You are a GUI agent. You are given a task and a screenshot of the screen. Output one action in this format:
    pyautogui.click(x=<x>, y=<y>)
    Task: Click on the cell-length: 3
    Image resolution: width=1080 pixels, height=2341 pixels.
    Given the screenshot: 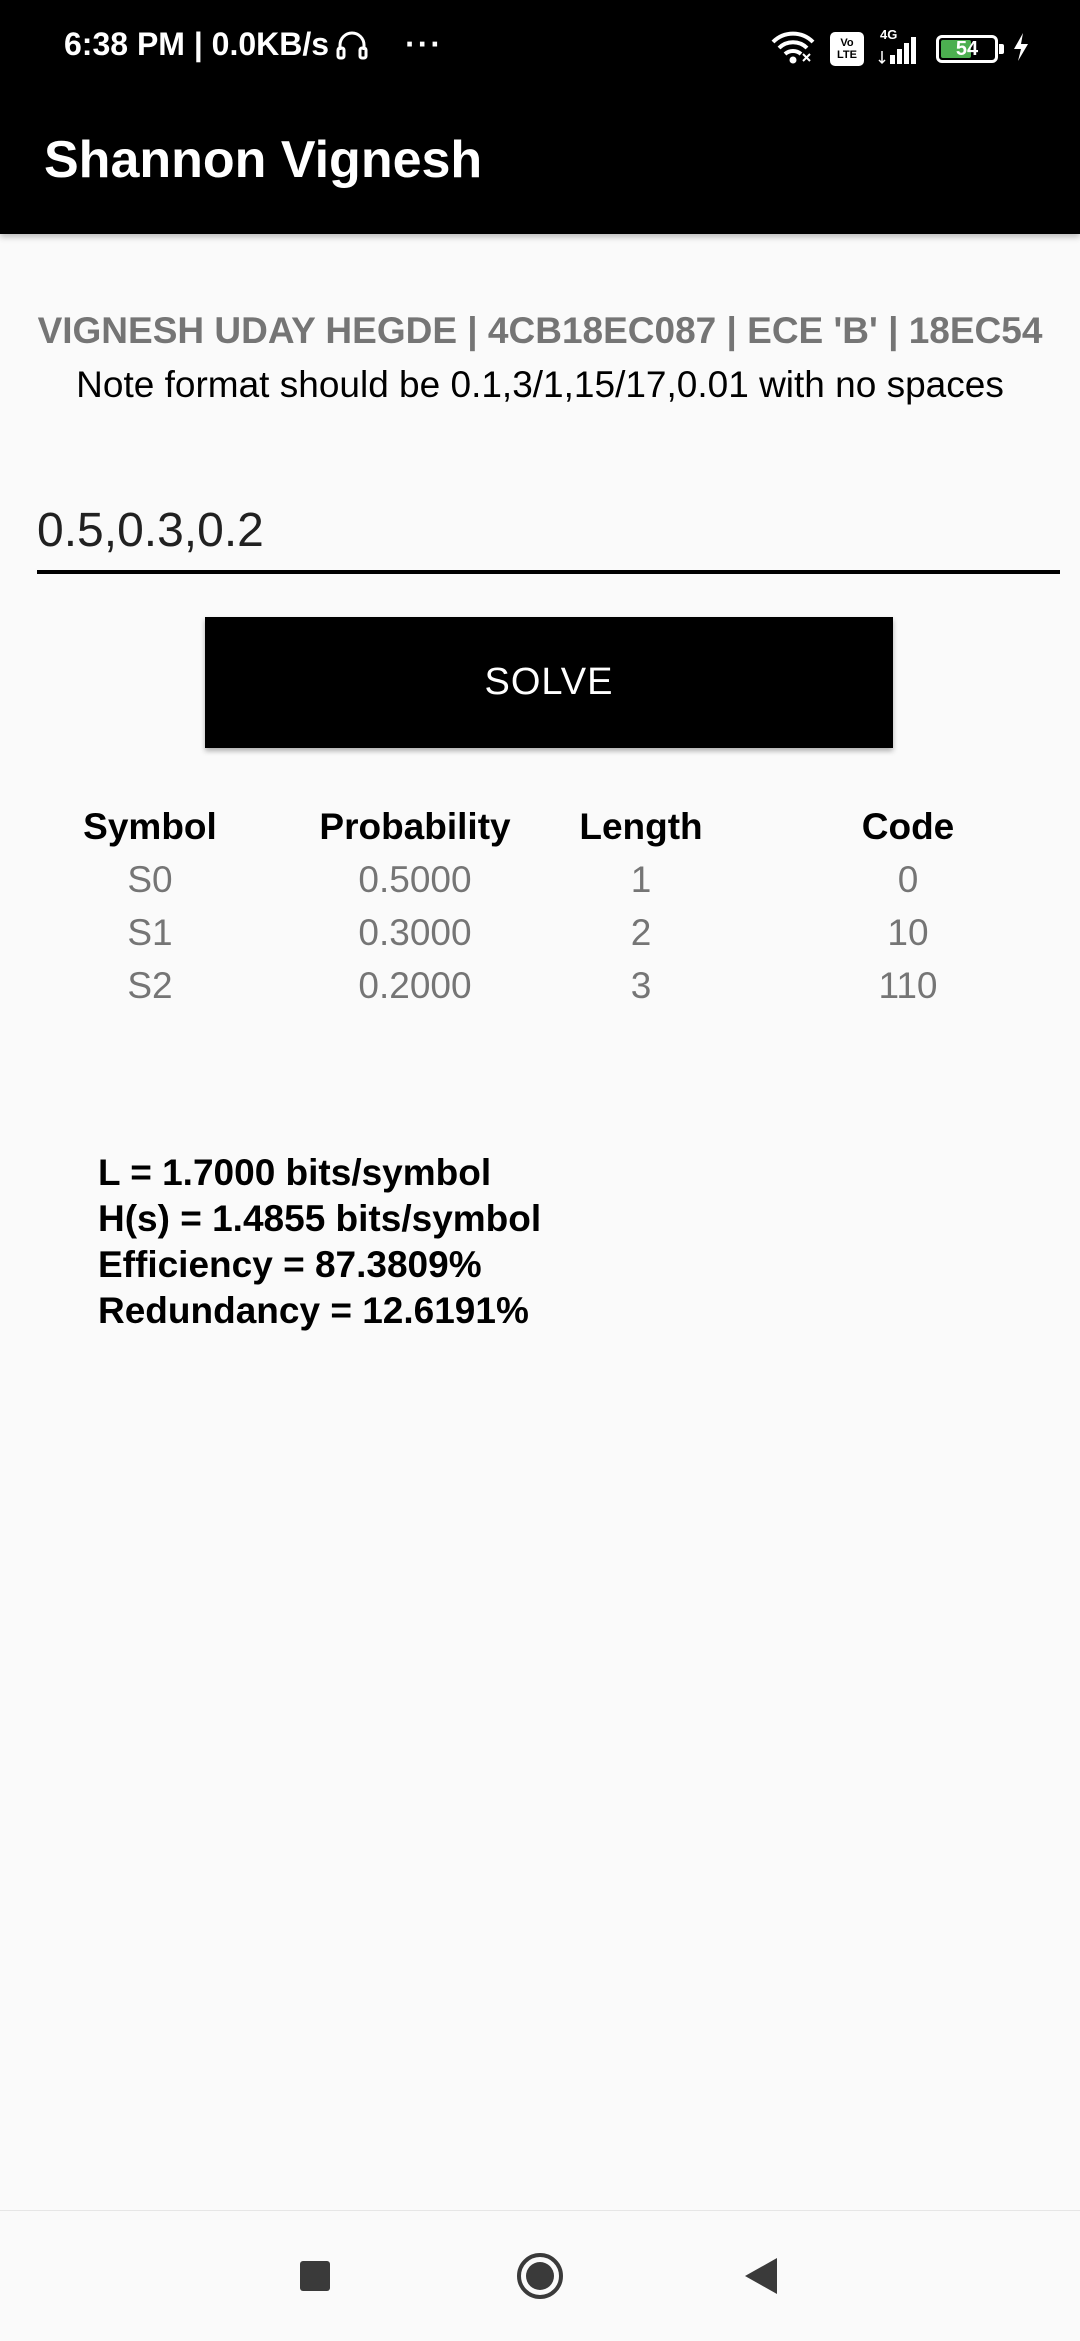 What is the action you would take?
    pyautogui.click(x=641, y=985)
    